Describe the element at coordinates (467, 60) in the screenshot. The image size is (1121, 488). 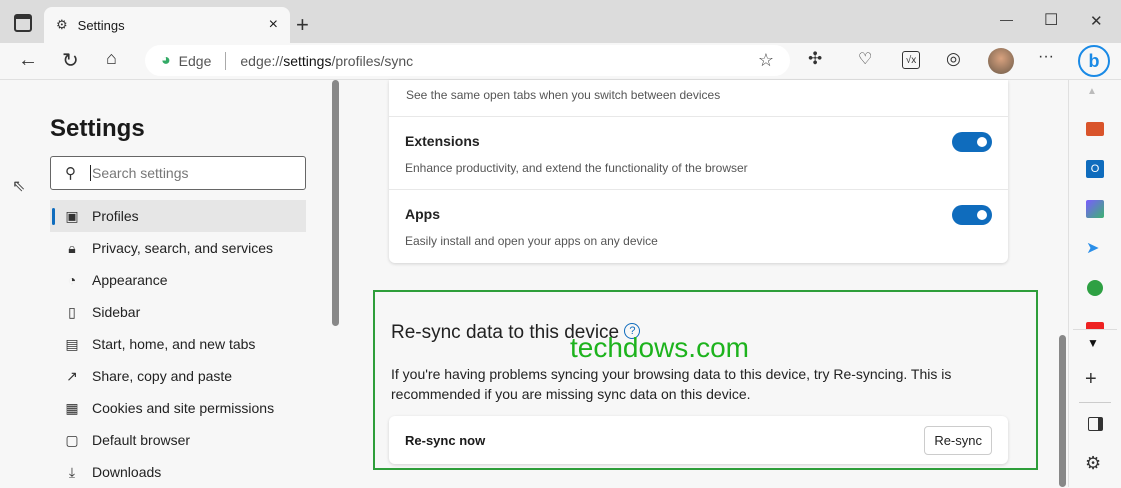
I see `address-bar: ◕ Edge edge://settings/profiles/sync ☆` at that location.